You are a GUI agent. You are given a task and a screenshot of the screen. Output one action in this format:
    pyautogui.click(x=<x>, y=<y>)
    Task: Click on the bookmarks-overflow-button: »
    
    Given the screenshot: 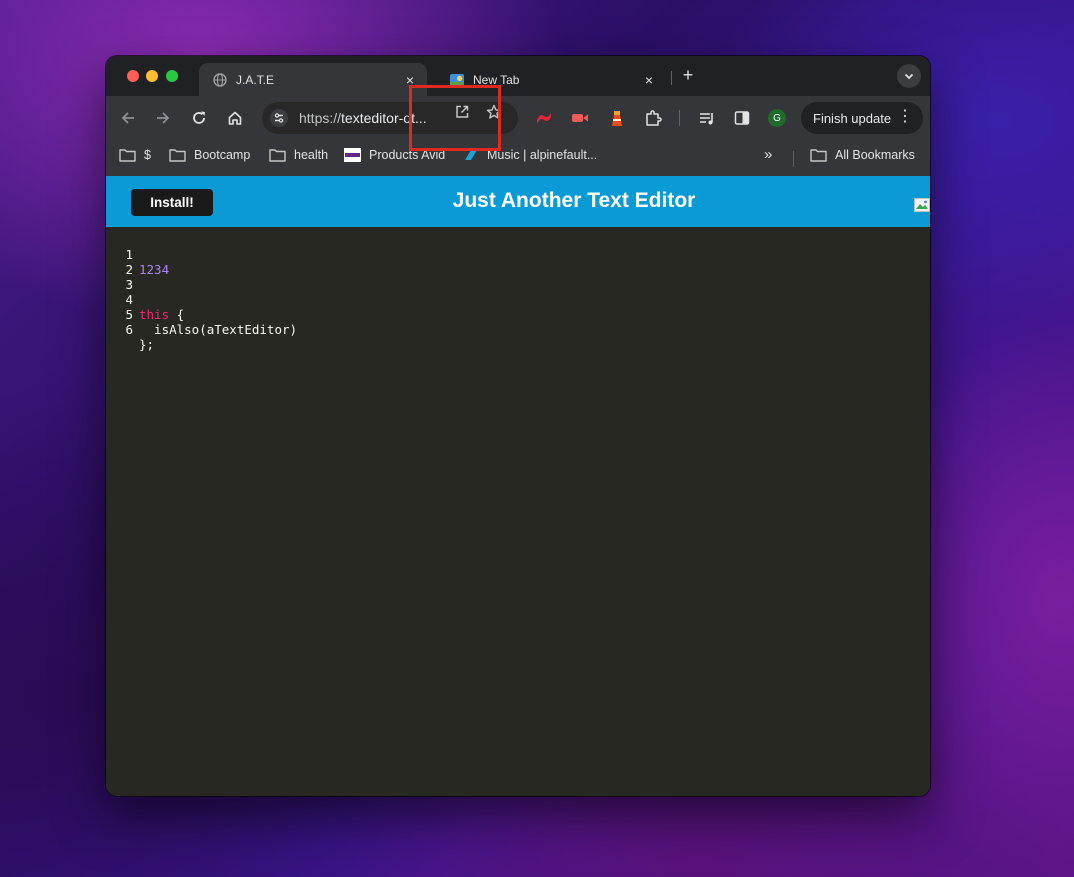 What is the action you would take?
    pyautogui.click(x=768, y=154)
    